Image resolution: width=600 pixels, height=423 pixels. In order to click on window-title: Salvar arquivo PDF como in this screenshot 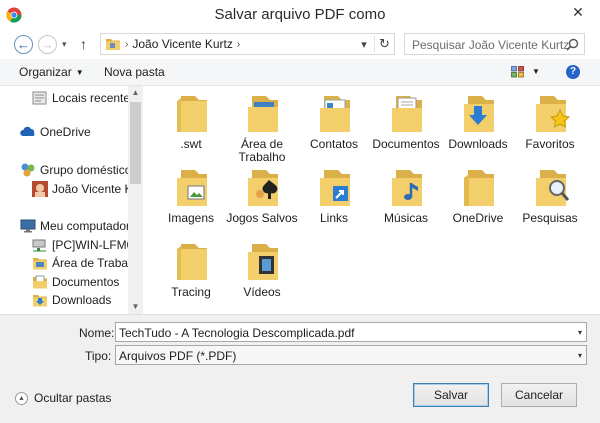, I will do `click(300, 14)`.